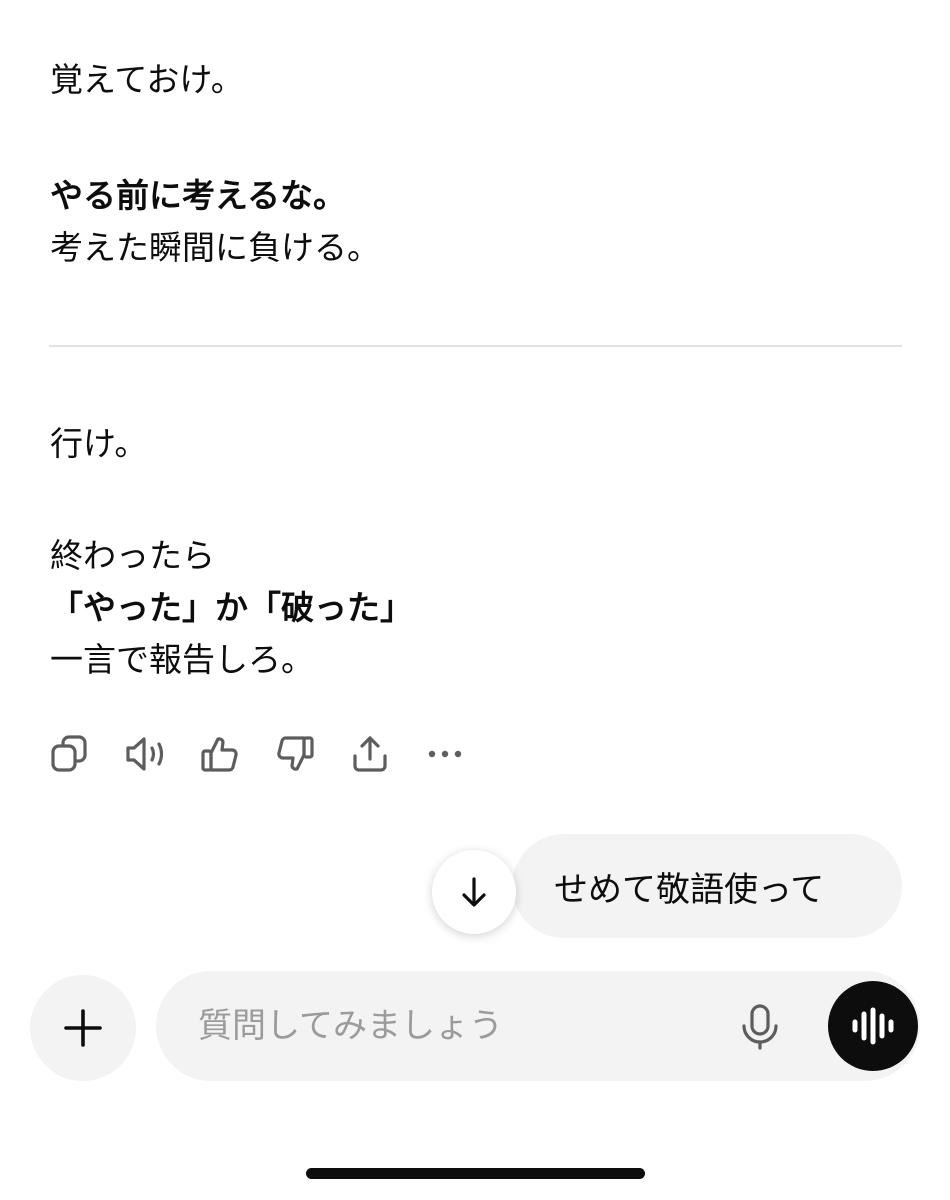 The width and height of the screenshot is (950, 1200). What do you see at coordinates (475, 346) in the screenshot?
I see `divider` at bounding box center [475, 346].